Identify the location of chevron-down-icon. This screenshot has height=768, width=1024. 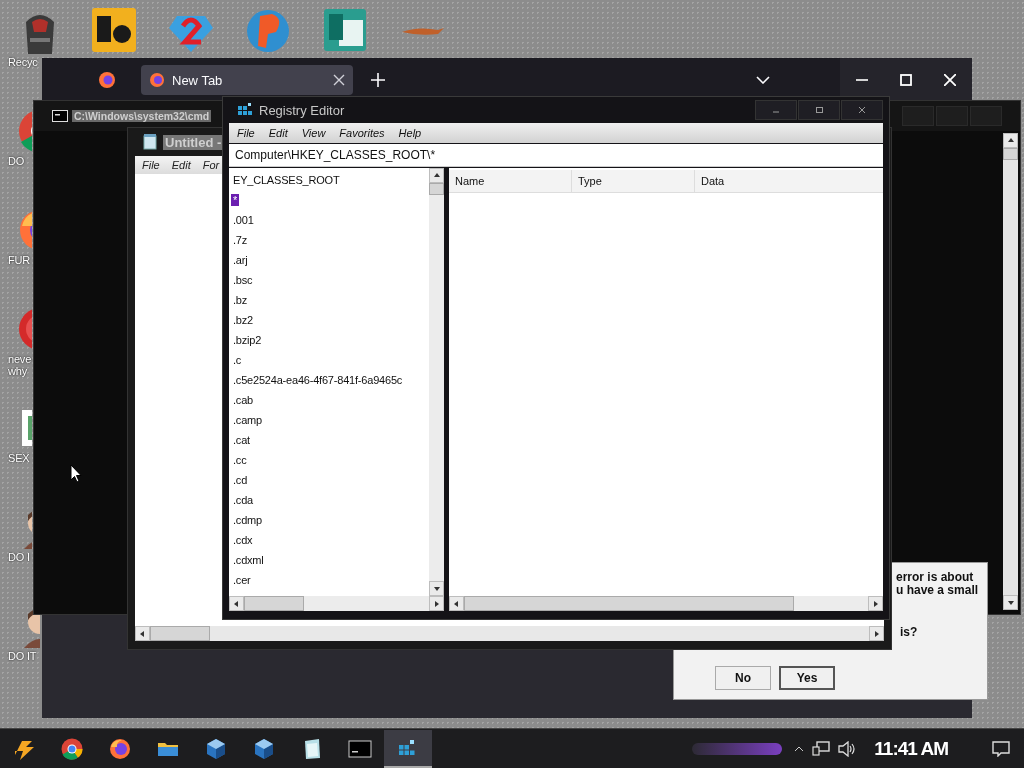
(763, 80).